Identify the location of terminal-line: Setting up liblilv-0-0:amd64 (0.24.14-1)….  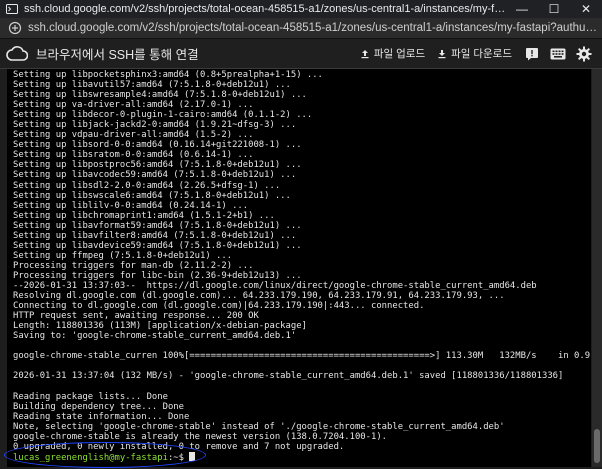
(131, 205).